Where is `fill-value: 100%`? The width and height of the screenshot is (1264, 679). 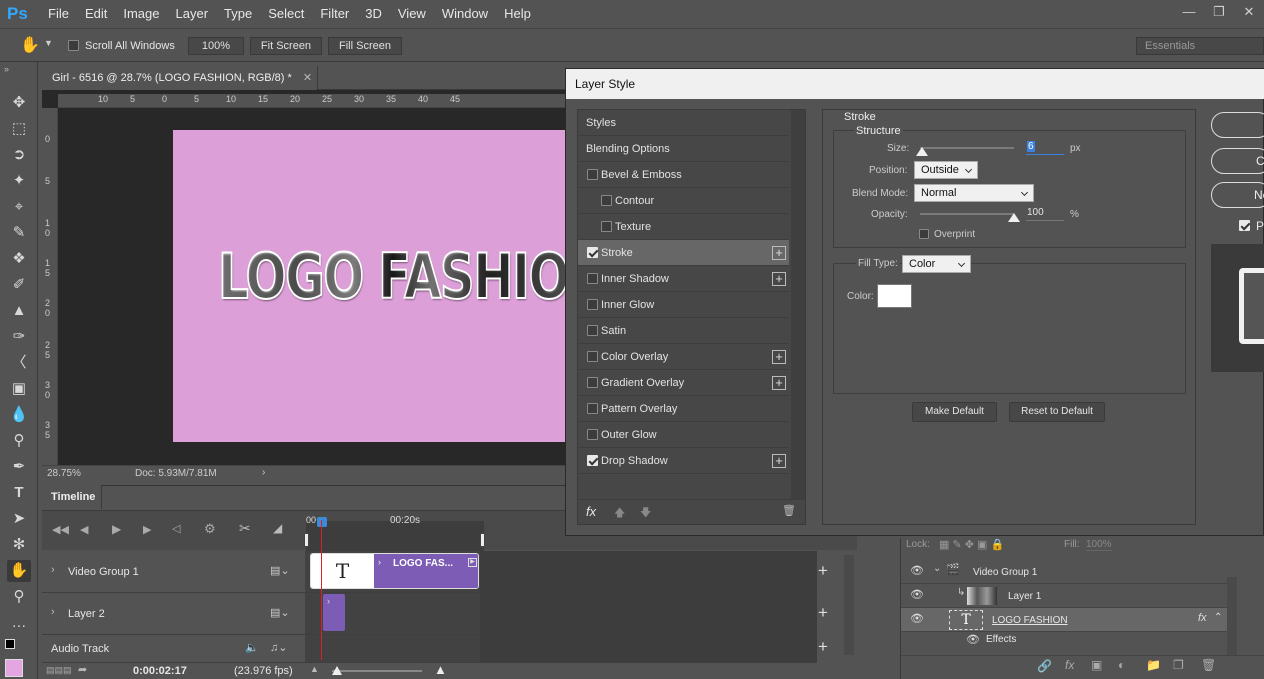 fill-value: 100% is located at coordinates (1099, 545).